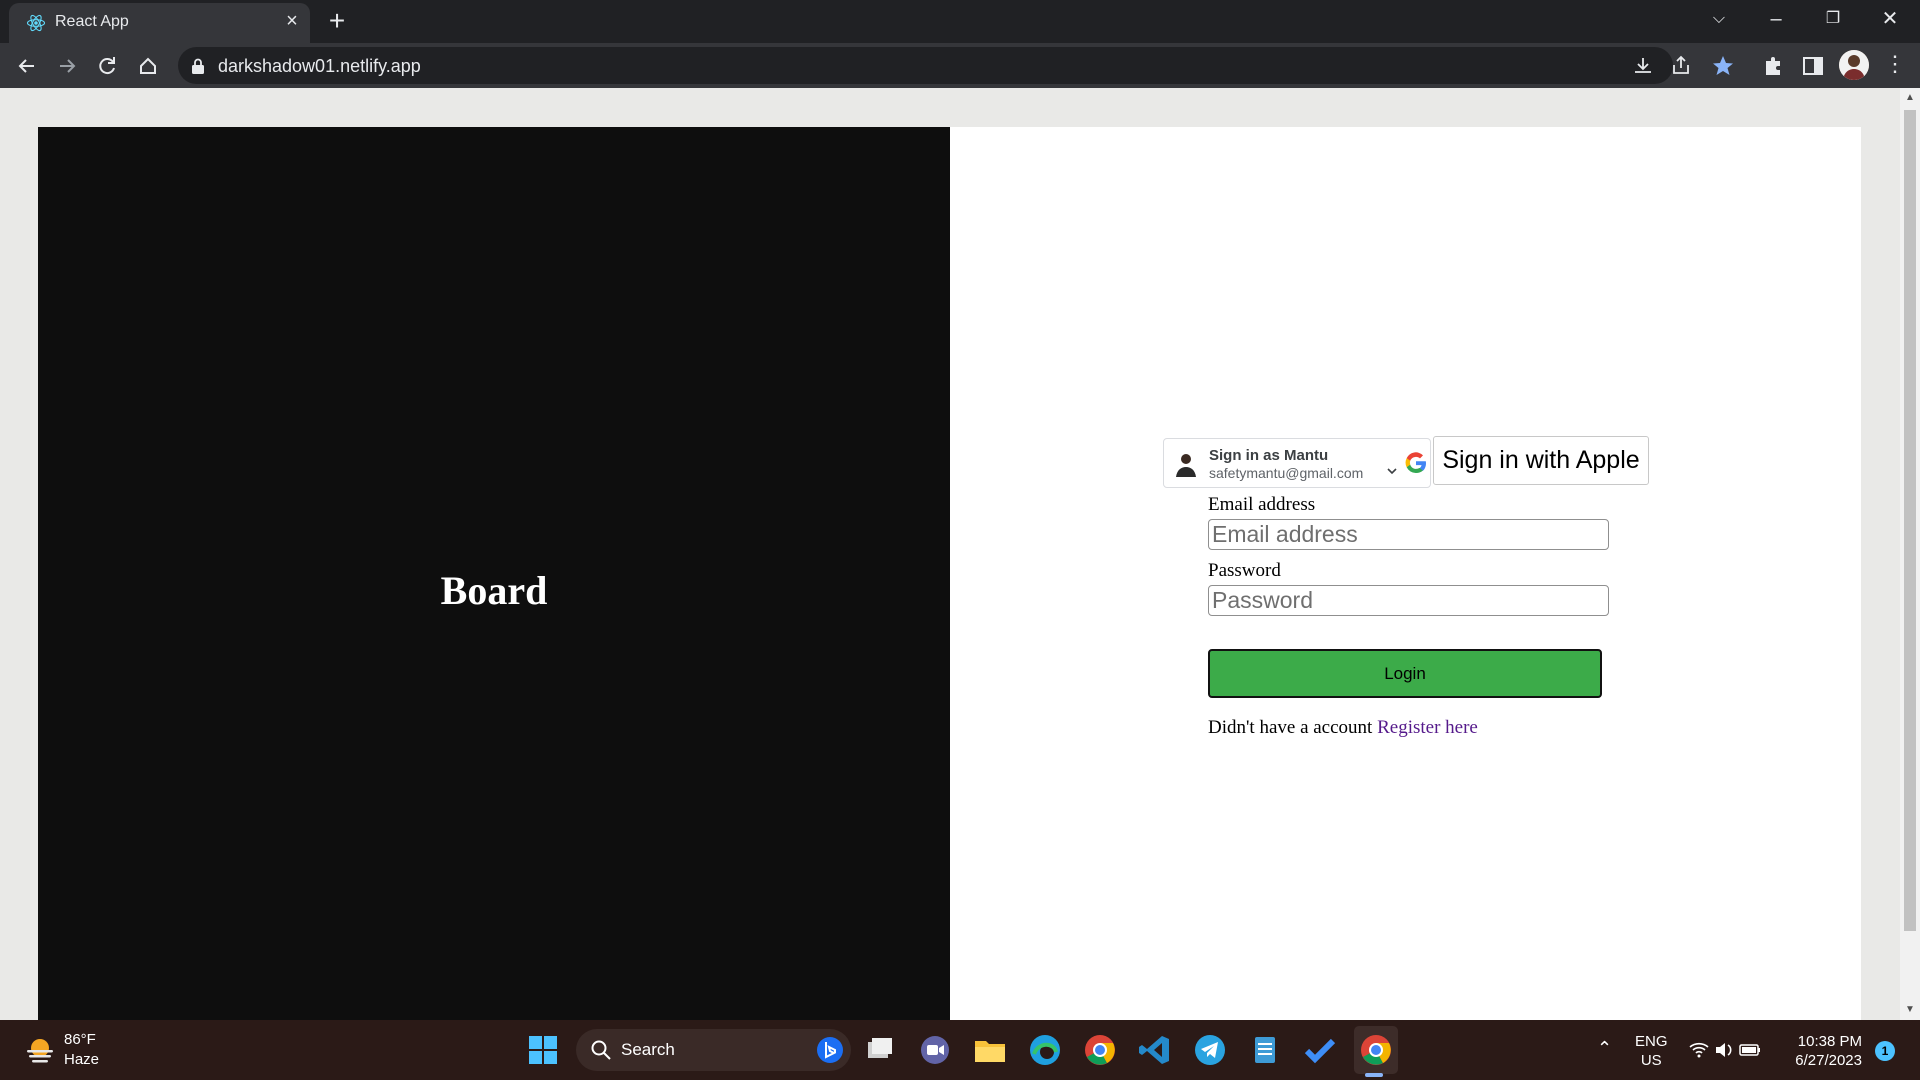 The height and width of the screenshot is (1080, 1920). I want to click on register-prompt-text: Didn't have a account, so click(1290, 727).